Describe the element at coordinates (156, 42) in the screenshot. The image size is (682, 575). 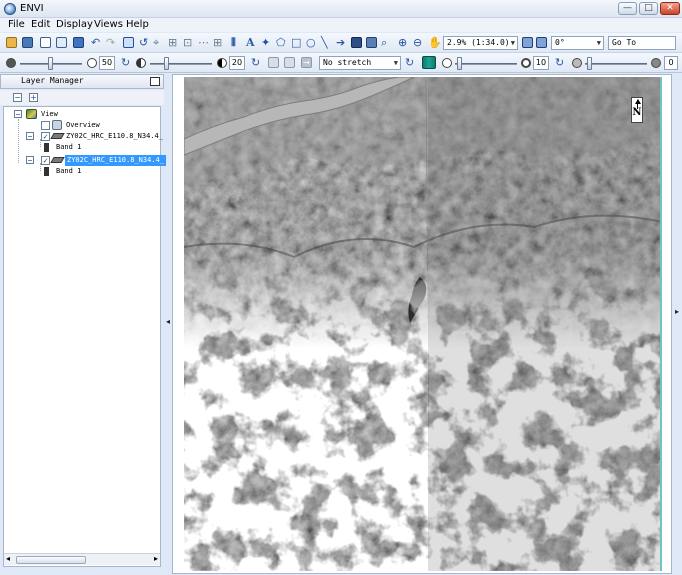
I see `crosshair-icon: ⌖` at that location.